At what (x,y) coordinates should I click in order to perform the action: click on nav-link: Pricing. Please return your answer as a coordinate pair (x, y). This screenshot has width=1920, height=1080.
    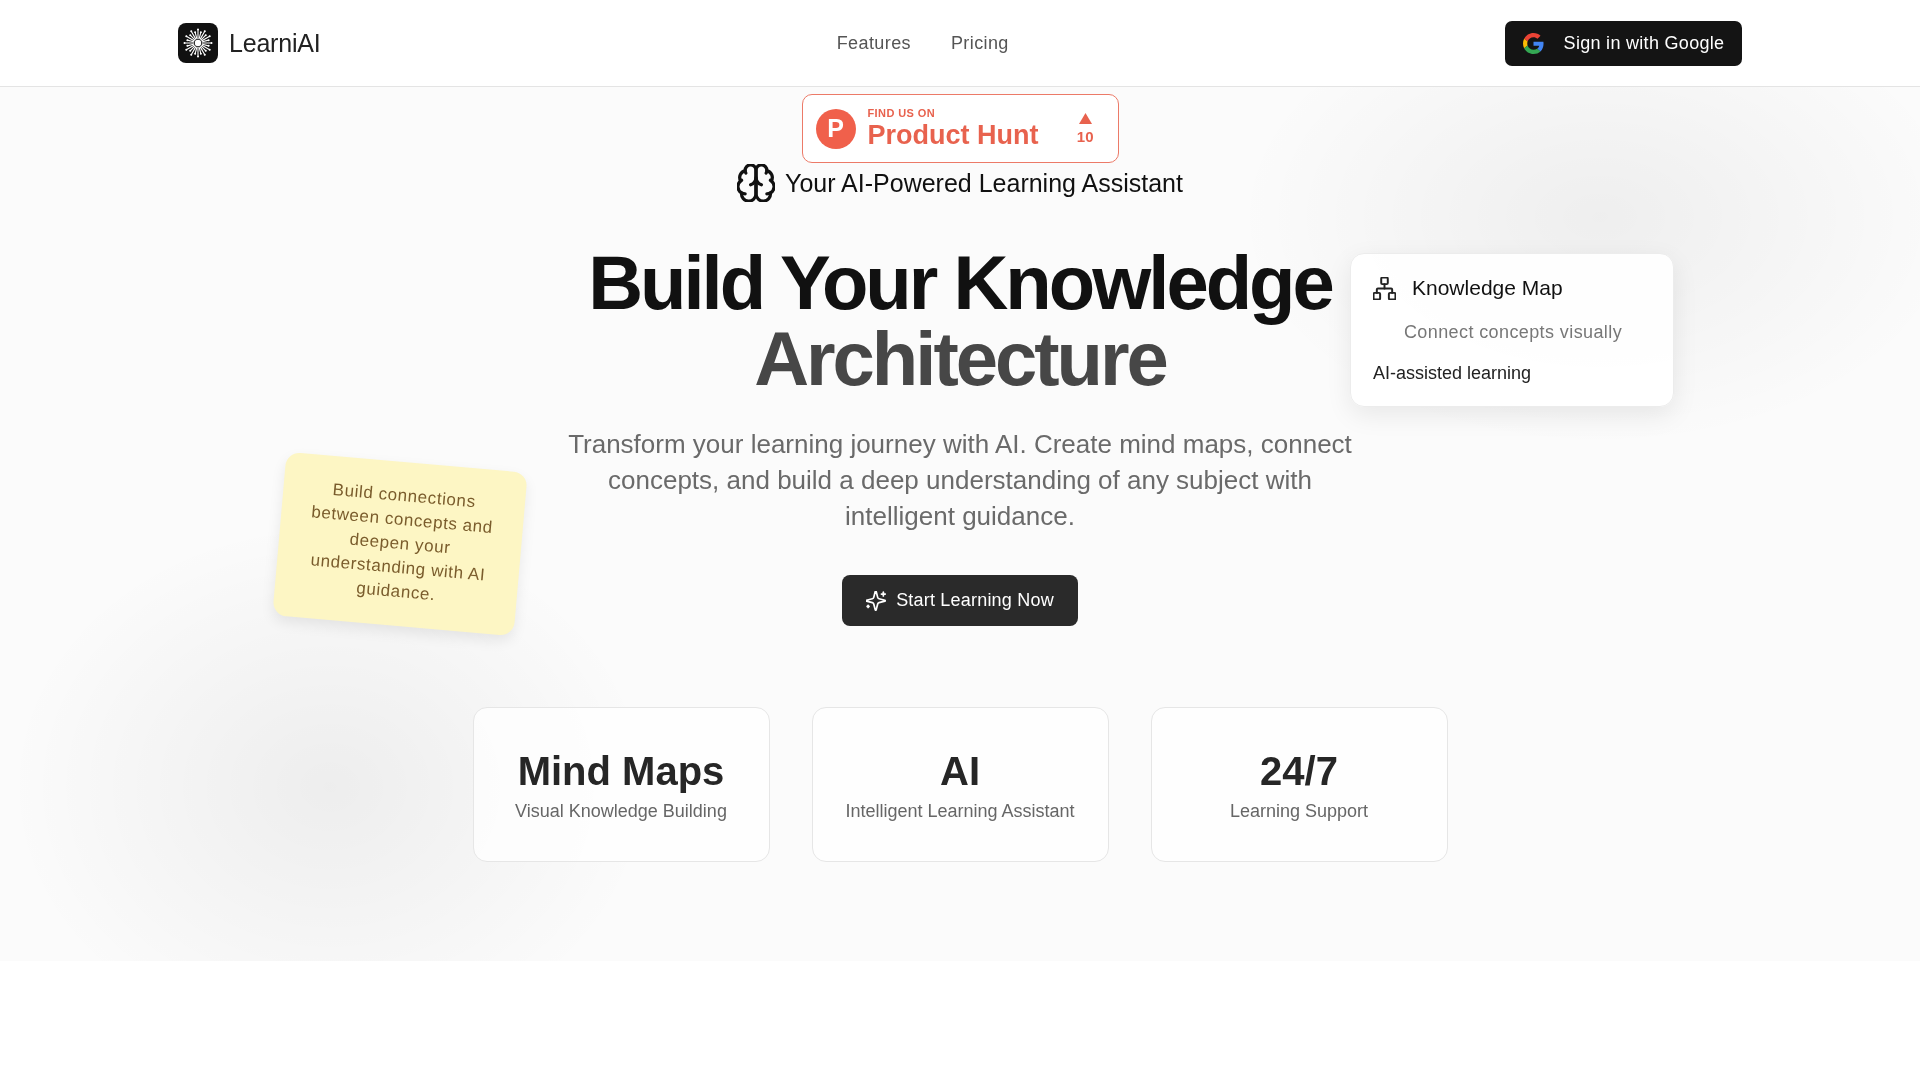
    Looking at the image, I should click on (979, 43).